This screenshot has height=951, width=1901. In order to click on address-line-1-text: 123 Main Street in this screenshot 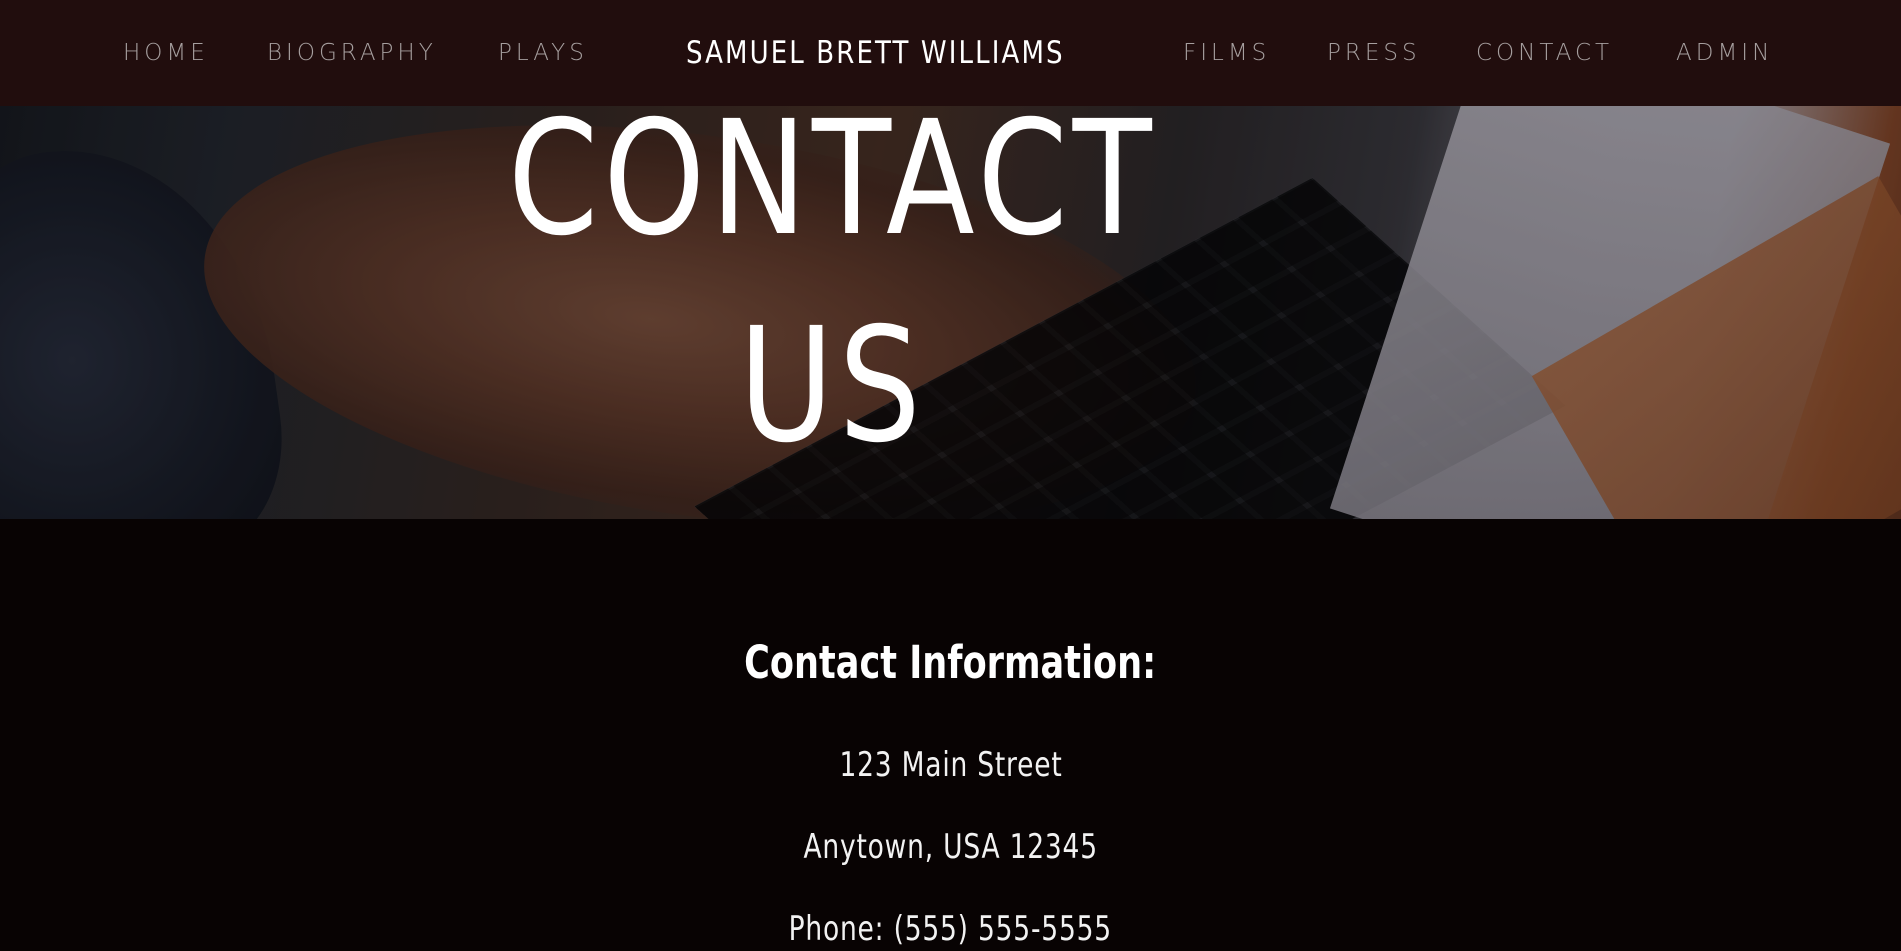, I will do `click(950, 765)`.